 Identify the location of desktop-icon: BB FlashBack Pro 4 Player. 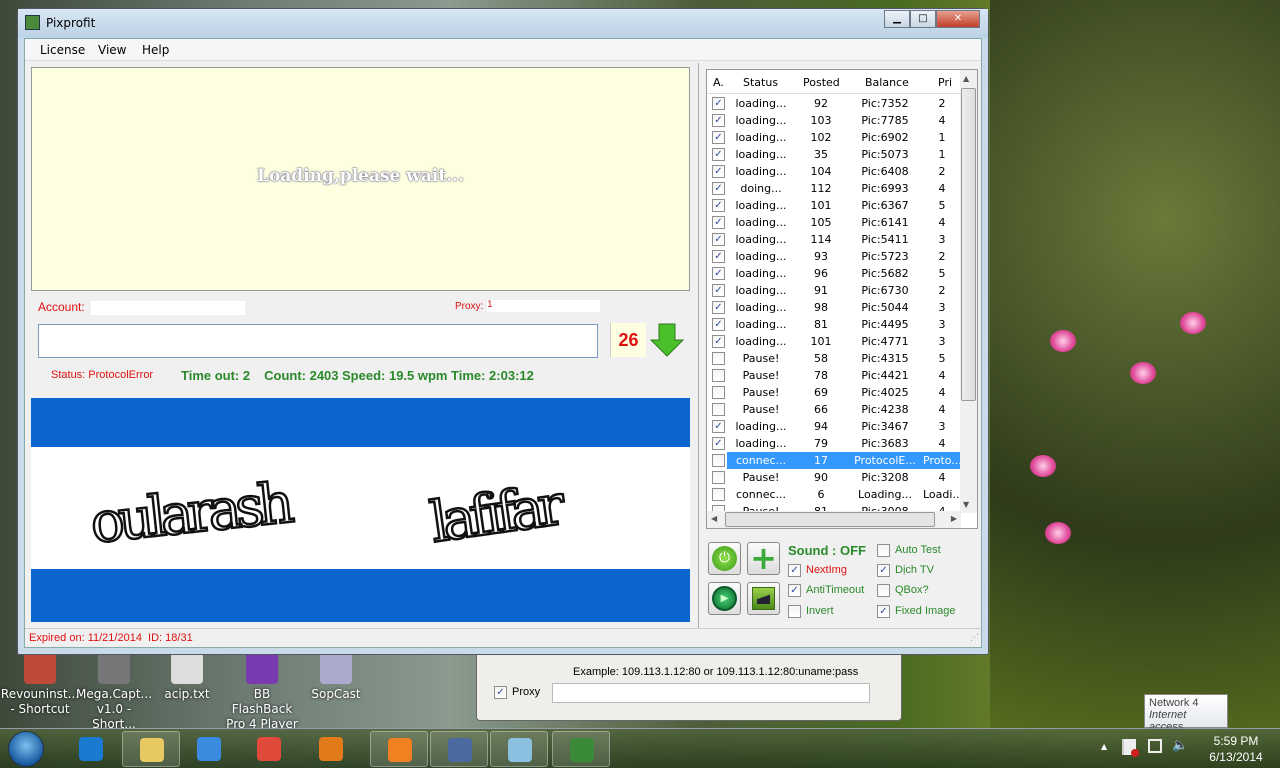
(262, 692).